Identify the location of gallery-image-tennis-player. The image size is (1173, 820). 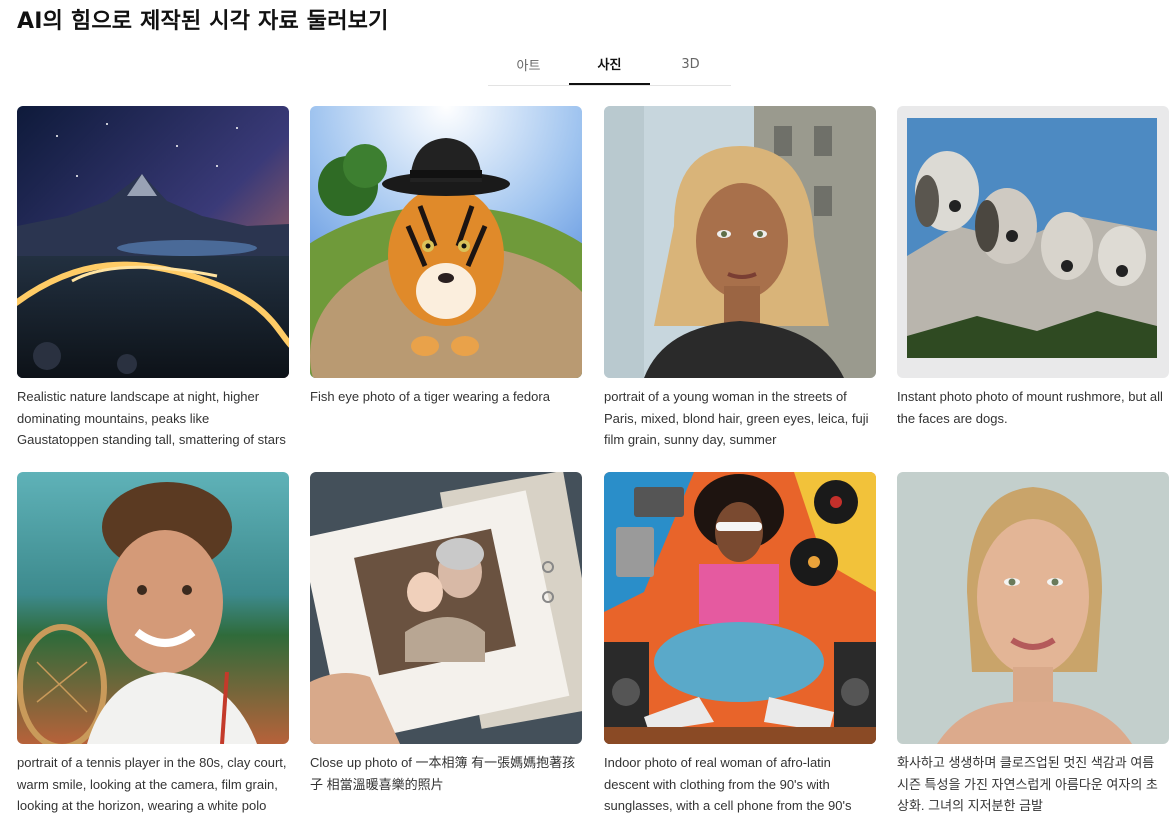
(153, 608).